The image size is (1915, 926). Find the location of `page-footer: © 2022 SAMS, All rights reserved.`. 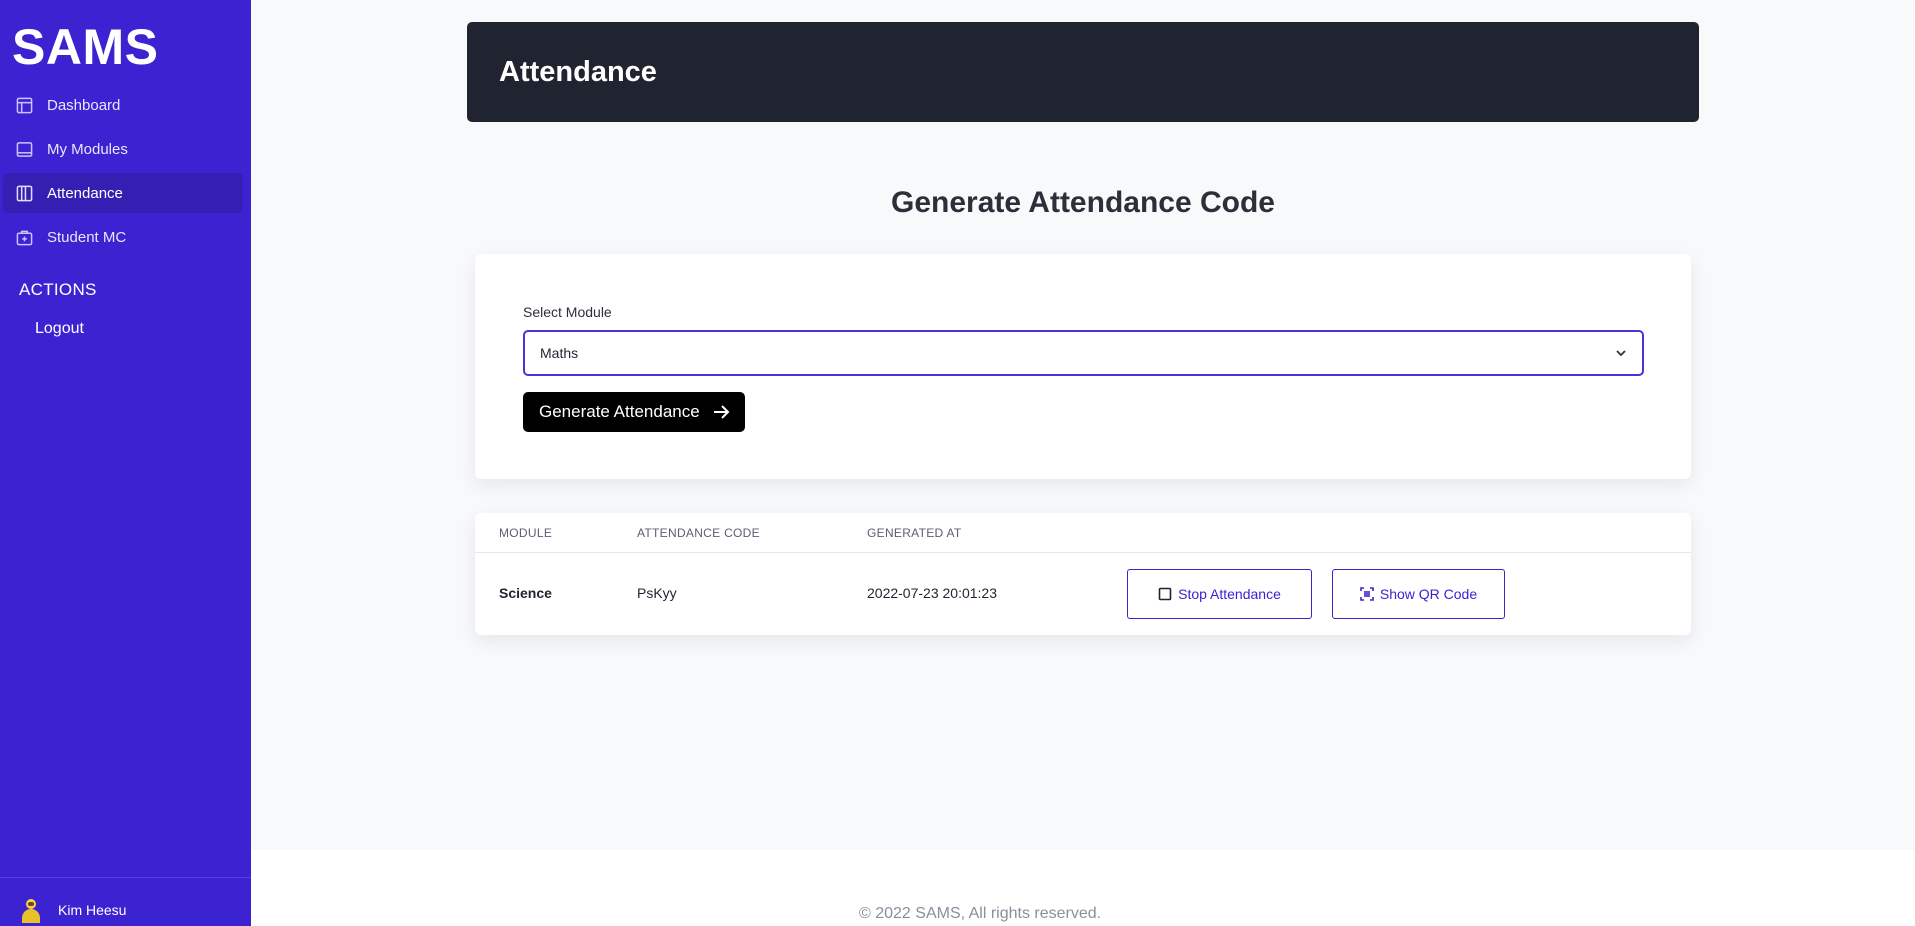

page-footer: © 2022 SAMS, All rights reserved. is located at coordinates (1083, 888).